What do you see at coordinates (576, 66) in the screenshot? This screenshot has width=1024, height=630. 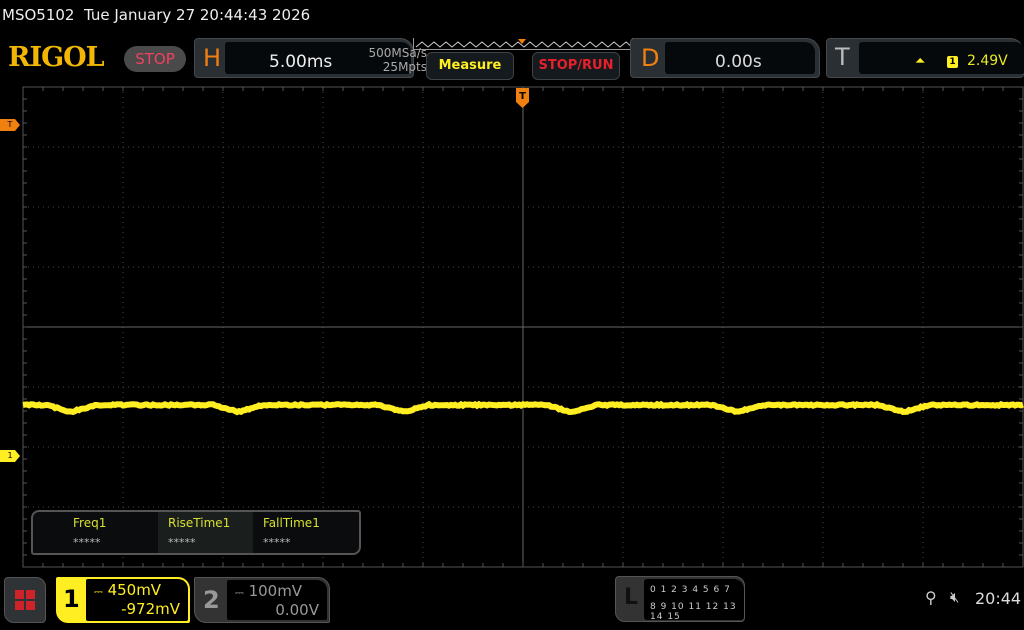 I see `stop-run-button: STOP/RUN` at bounding box center [576, 66].